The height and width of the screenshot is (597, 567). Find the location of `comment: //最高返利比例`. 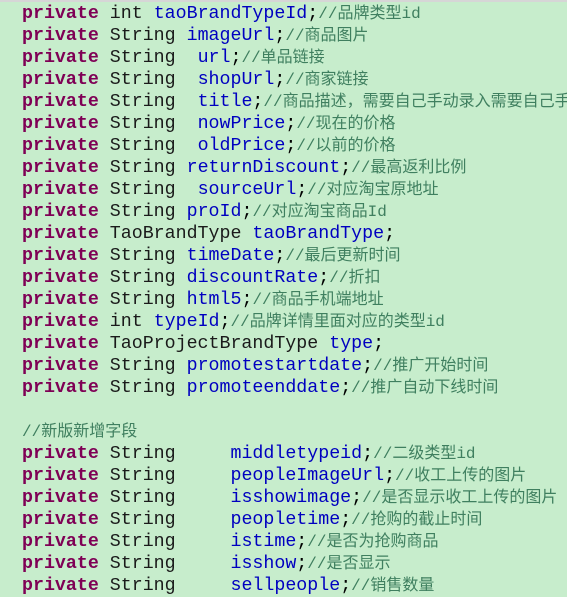

comment: //最高返利比例 is located at coordinates (409, 168).